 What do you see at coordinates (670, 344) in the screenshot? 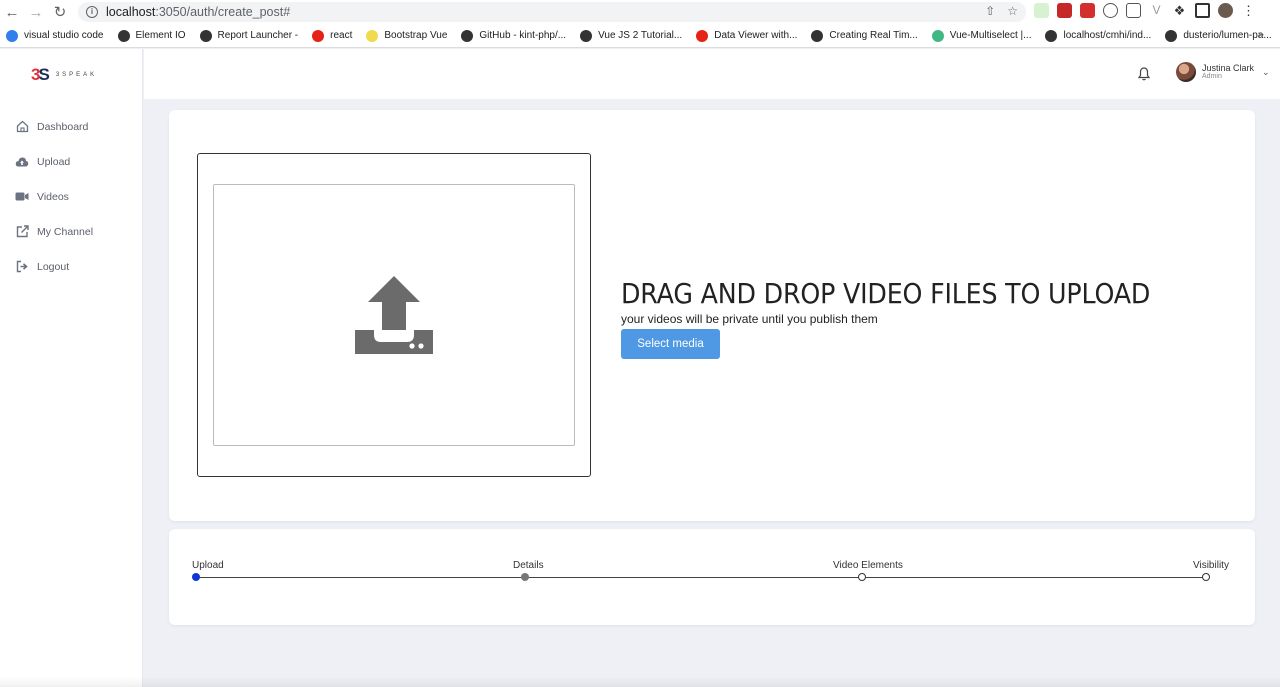
I see `select-media-button: Select media` at bounding box center [670, 344].